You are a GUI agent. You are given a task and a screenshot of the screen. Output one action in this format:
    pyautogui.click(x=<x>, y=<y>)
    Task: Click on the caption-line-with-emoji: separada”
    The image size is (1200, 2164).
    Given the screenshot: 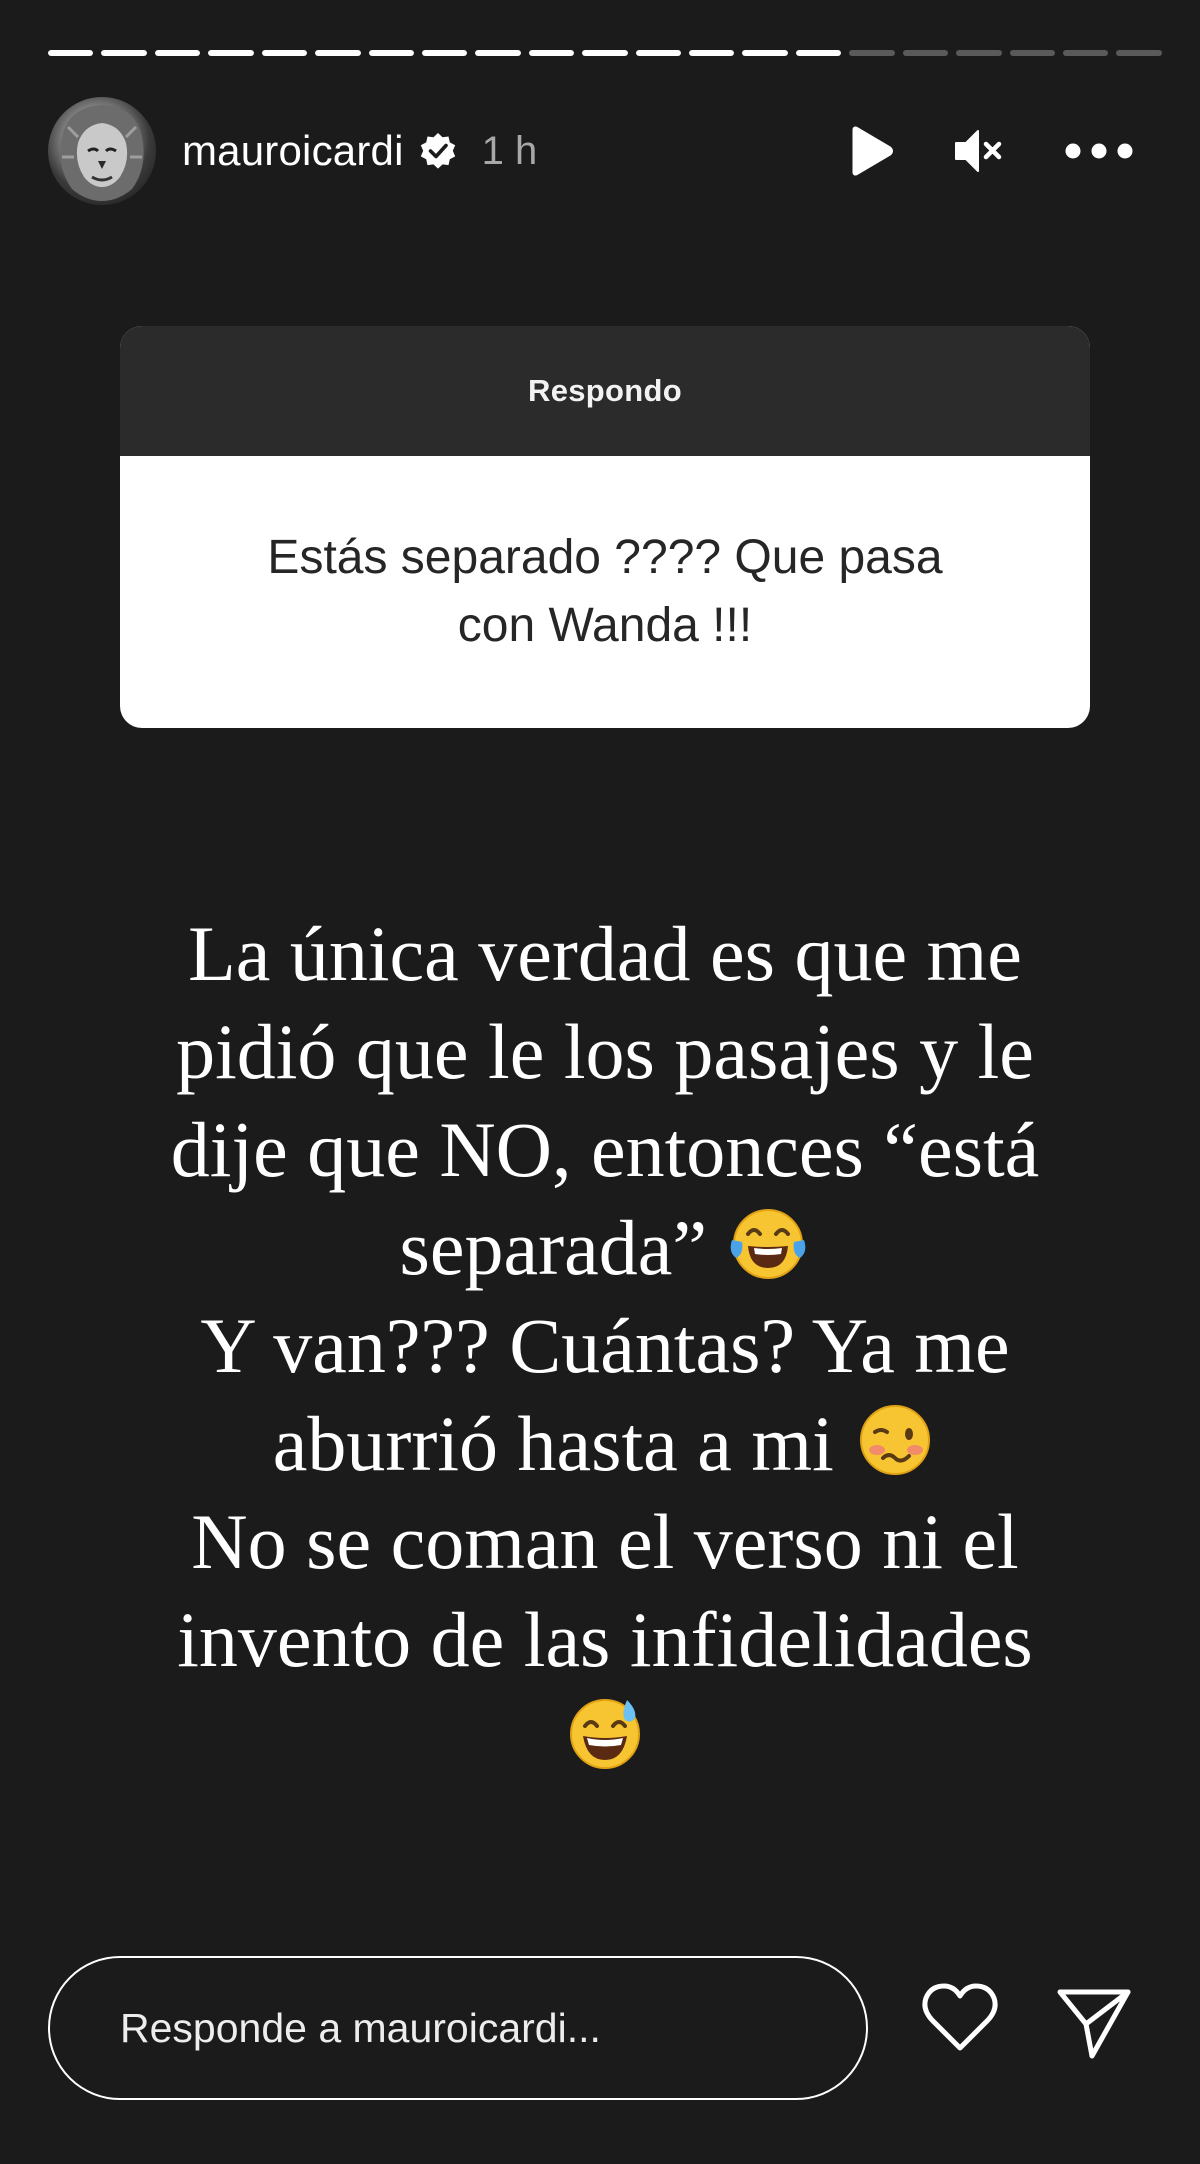 What is the action you would take?
    pyautogui.click(x=605, y=1248)
    